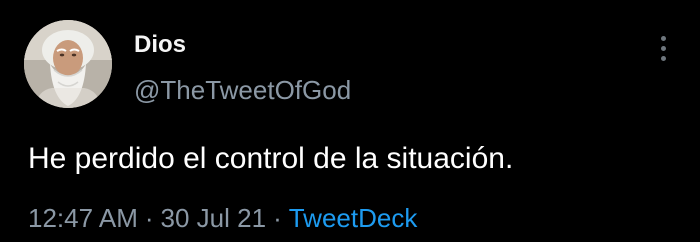  I want to click on tweet-text: He perdido el control de la situación., so click(271, 158).